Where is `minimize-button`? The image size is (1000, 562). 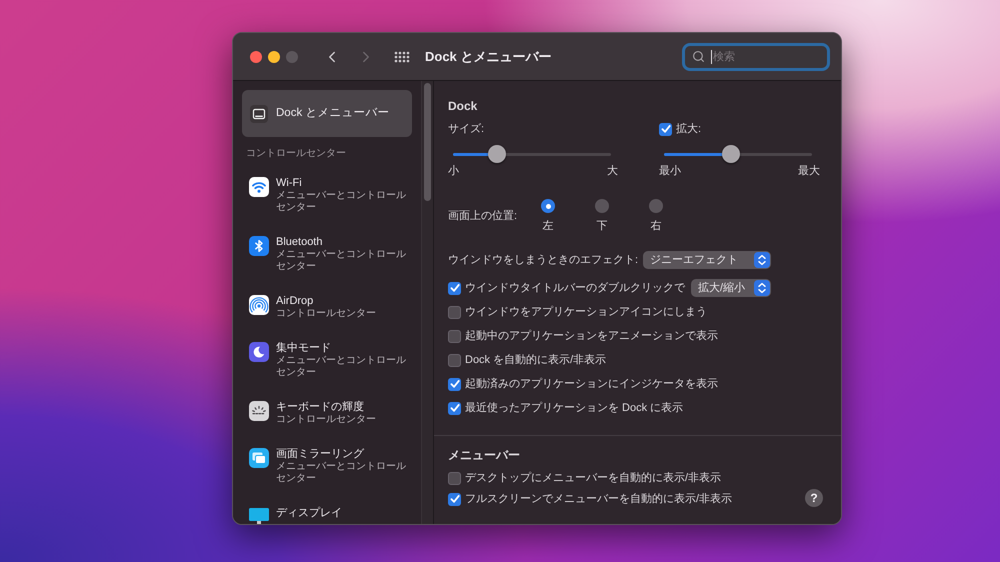
minimize-button is located at coordinates (274, 56).